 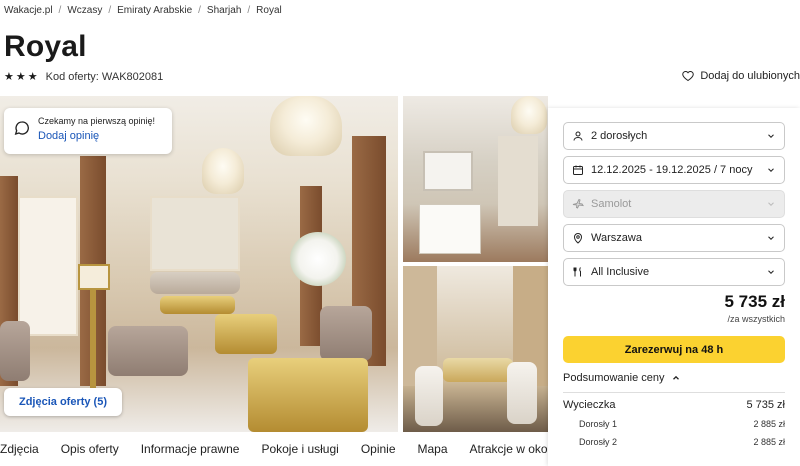 What do you see at coordinates (45, 46) in the screenshot?
I see `page-title: Royal` at bounding box center [45, 46].